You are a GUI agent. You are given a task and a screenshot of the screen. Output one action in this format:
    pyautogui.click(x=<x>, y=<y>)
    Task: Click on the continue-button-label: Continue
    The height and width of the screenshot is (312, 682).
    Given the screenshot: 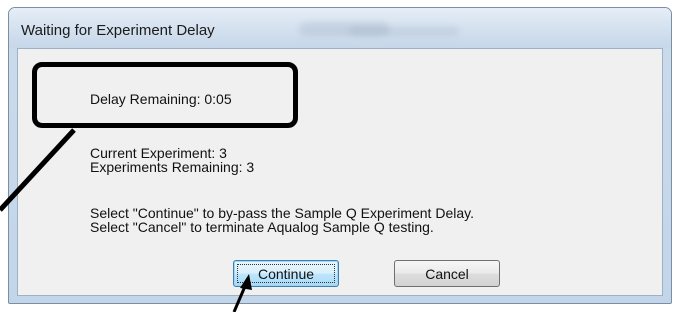 What is the action you would take?
    pyautogui.click(x=286, y=273)
    